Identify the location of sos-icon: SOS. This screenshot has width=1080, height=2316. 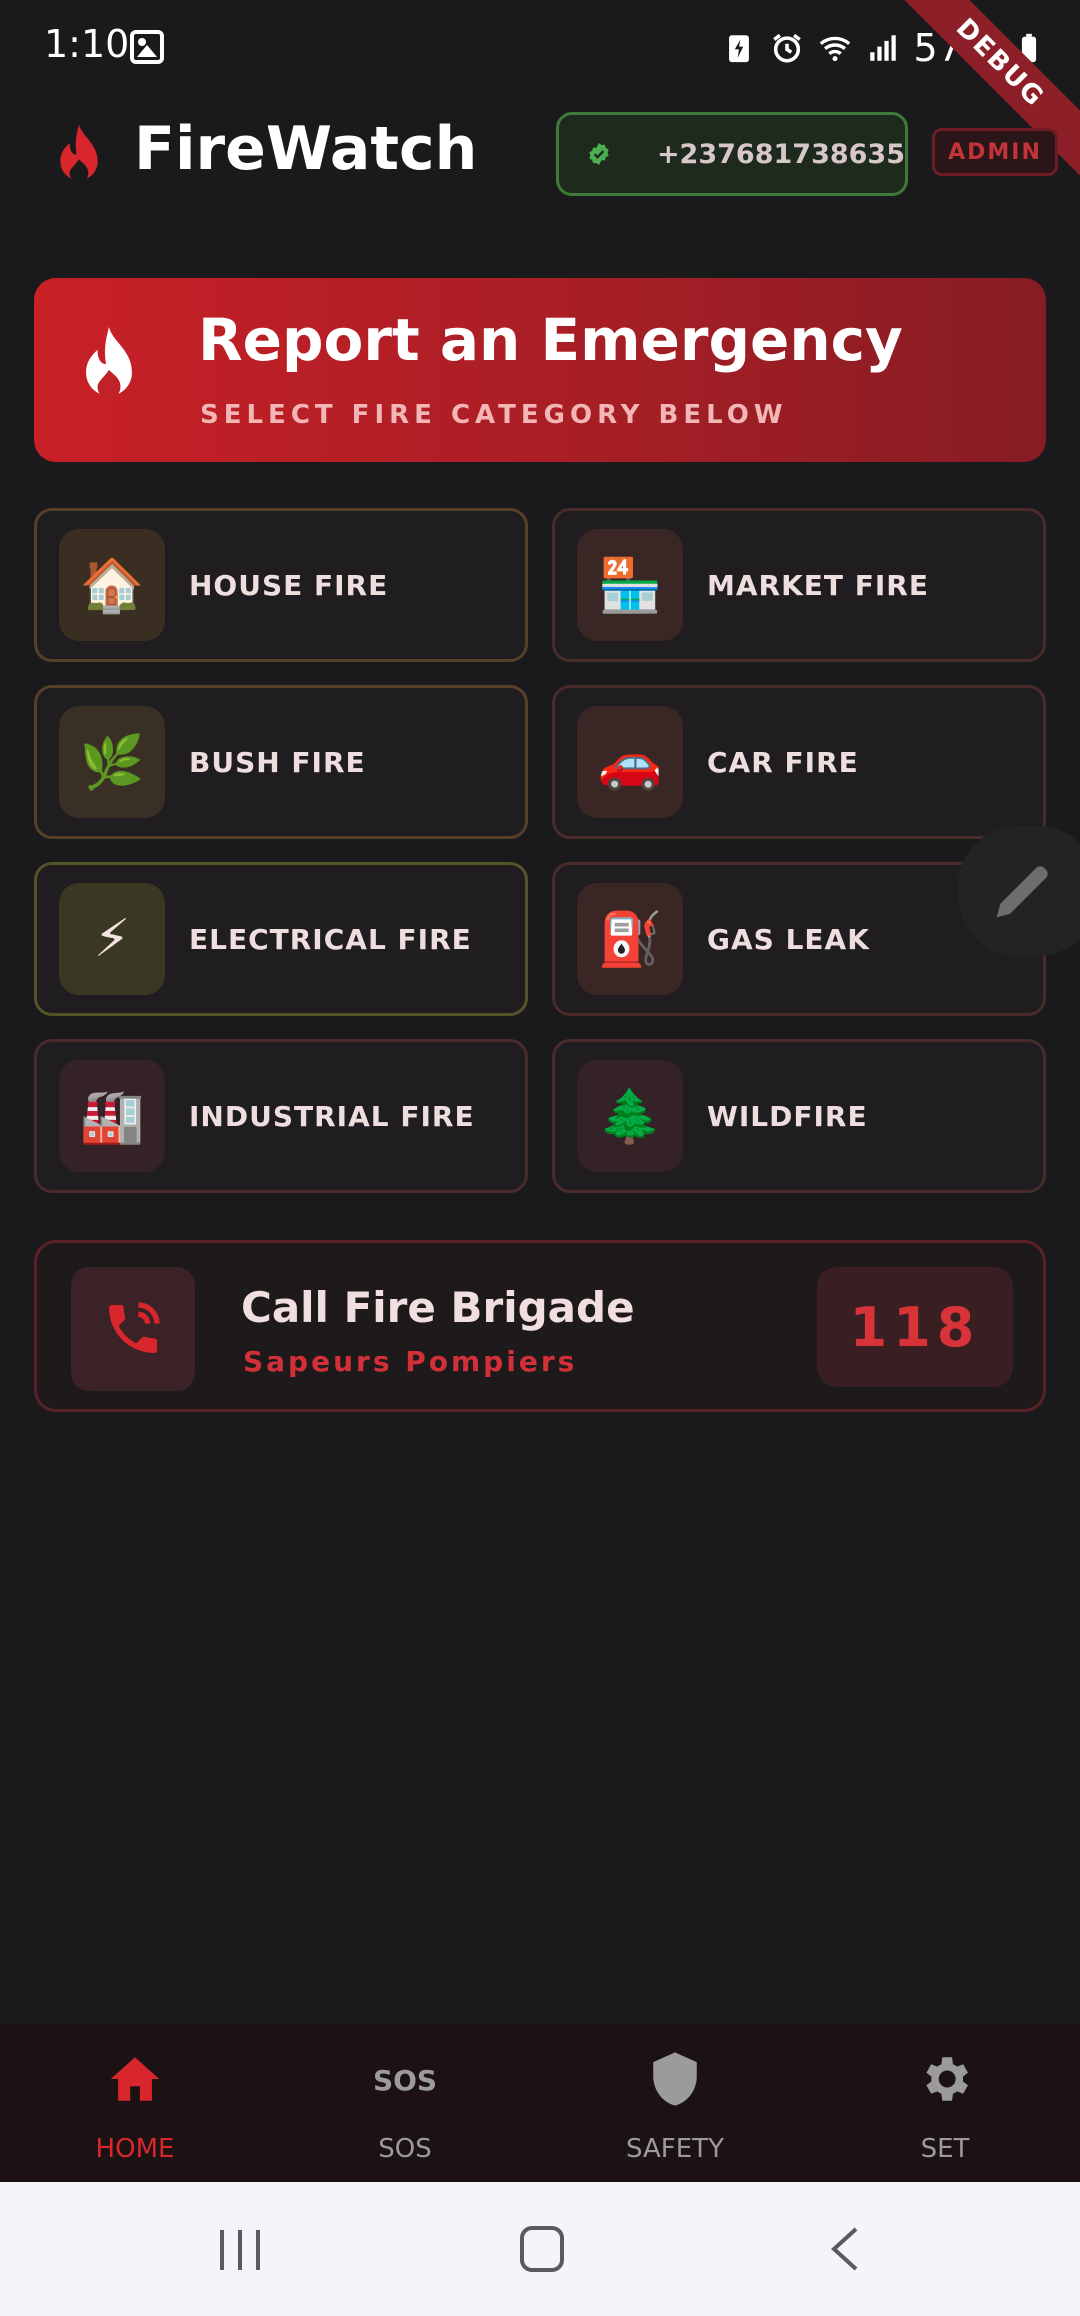
(405, 2080).